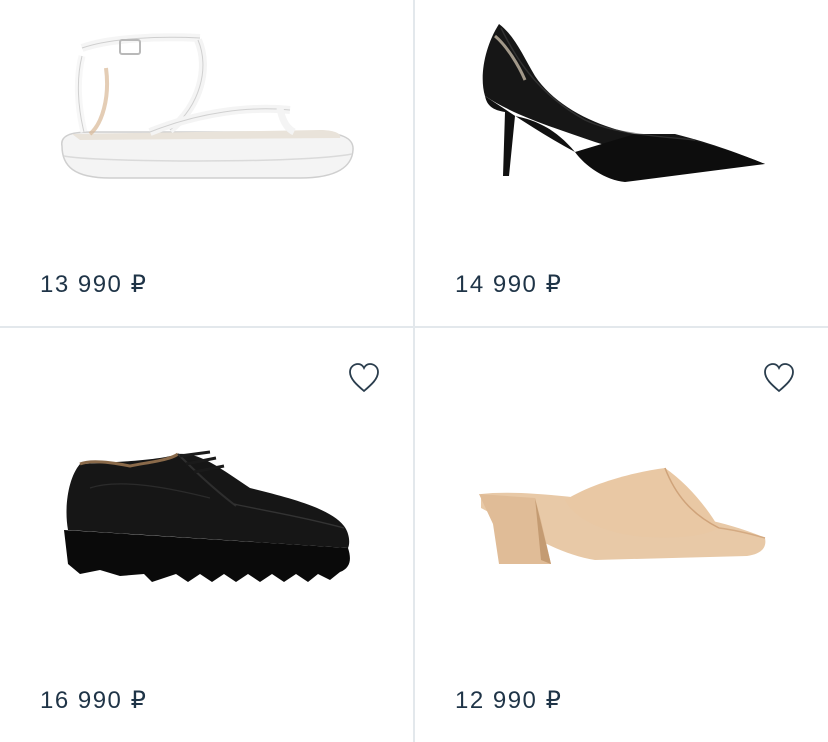  Describe the element at coordinates (94, 284) in the screenshot. I see `product-price: 13 990 ₽` at that location.